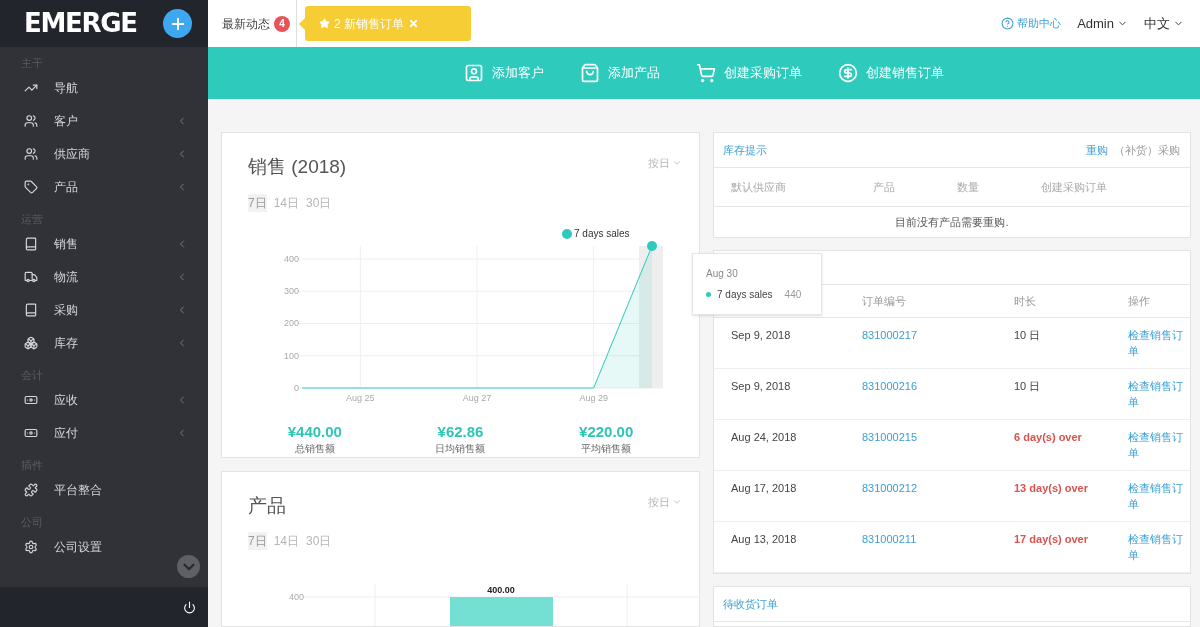 This screenshot has width=1200, height=627. Describe the element at coordinates (884, 301) in the screenshot. I see `column-header: 订单编号` at that location.